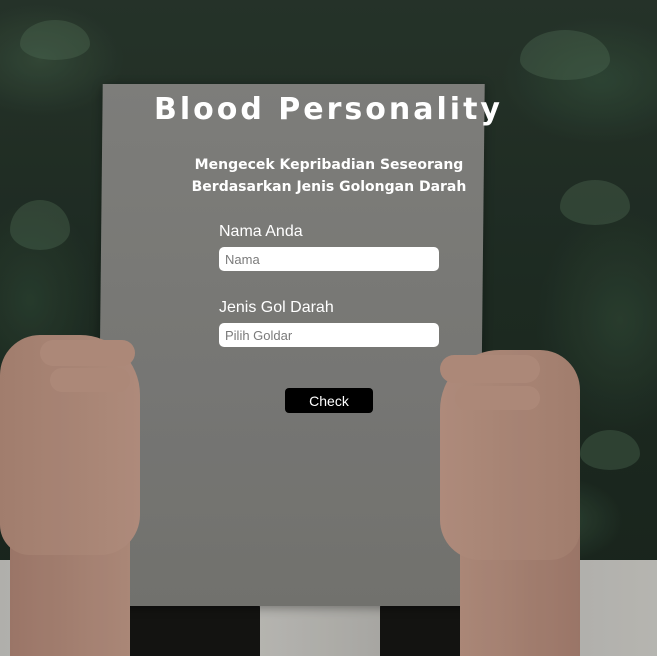 The width and height of the screenshot is (657, 656). I want to click on subtitle-line-2: Berdasarkan Jenis Golongan Darah, so click(329, 187).